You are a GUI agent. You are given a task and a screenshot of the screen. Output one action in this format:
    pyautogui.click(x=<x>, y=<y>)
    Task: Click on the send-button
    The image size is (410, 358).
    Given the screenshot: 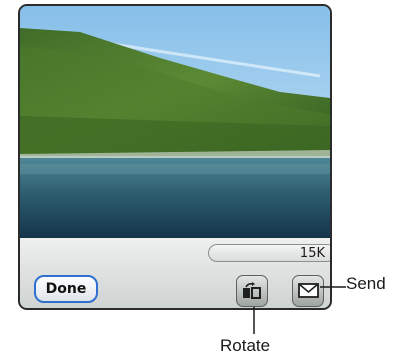 What is the action you would take?
    pyautogui.click(x=308, y=291)
    